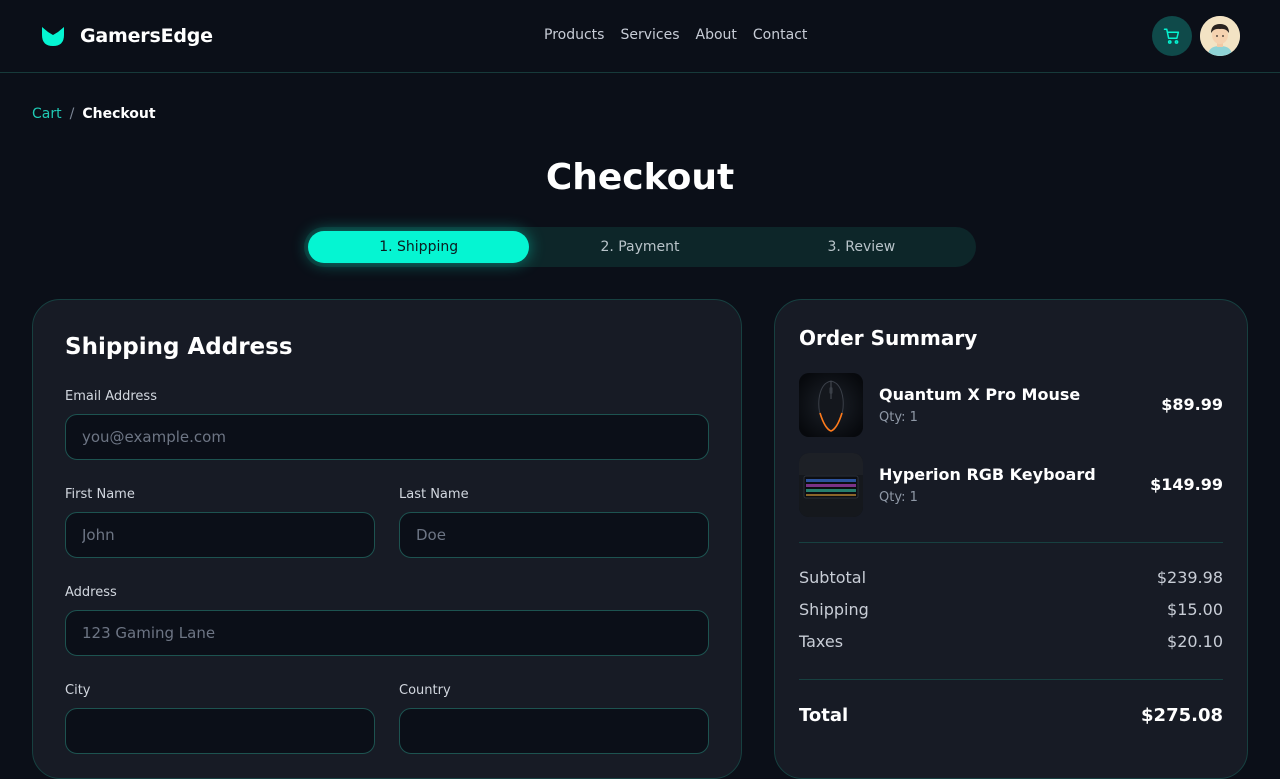 The height and width of the screenshot is (779, 1280). Describe the element at coordinates (831, 485) in the screenshot. I see `keyboard-thumbnail-icon` at that location.